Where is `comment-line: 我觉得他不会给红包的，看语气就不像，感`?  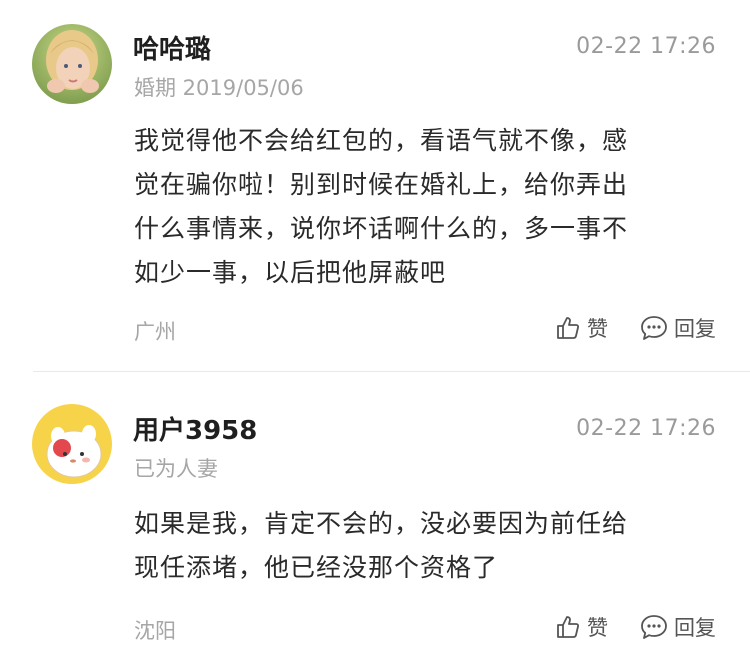
comment-line: 我觉得他不会给红包的，看语气就不像，感 is located at coordinates (381, 140).